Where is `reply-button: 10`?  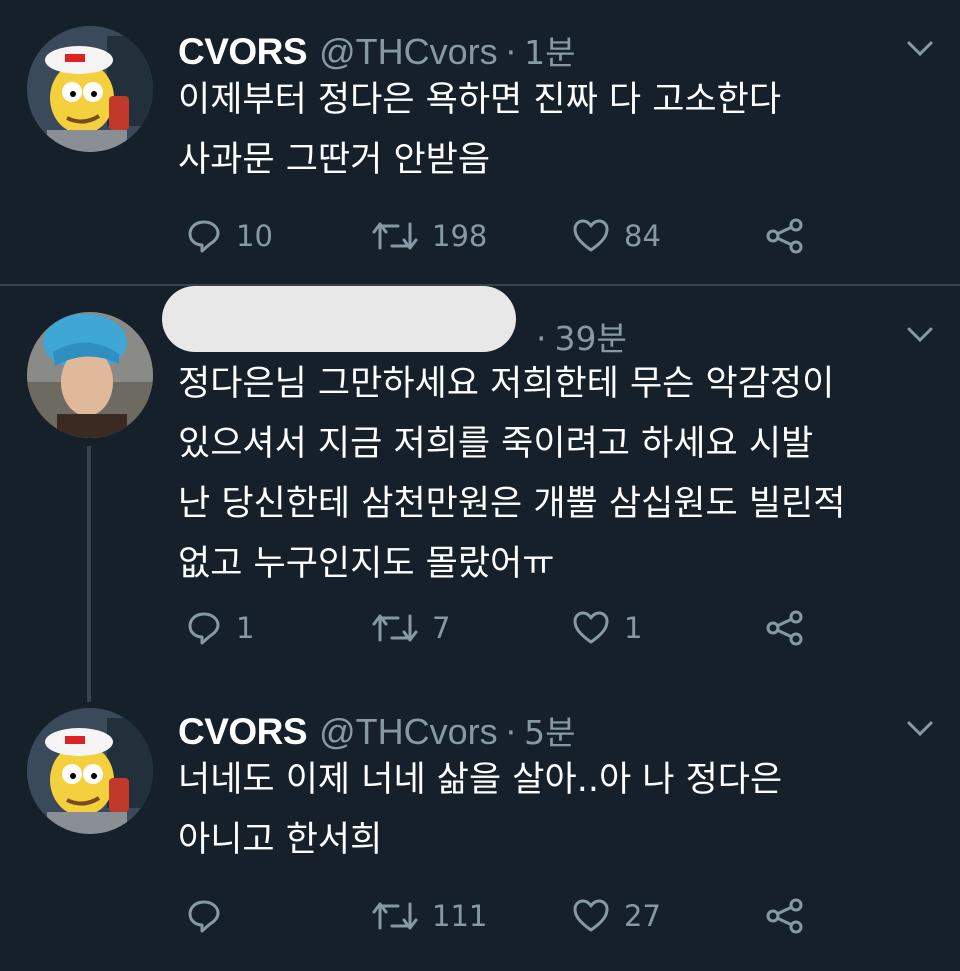 reply-button: 10 is located at coordinates (229, 236).